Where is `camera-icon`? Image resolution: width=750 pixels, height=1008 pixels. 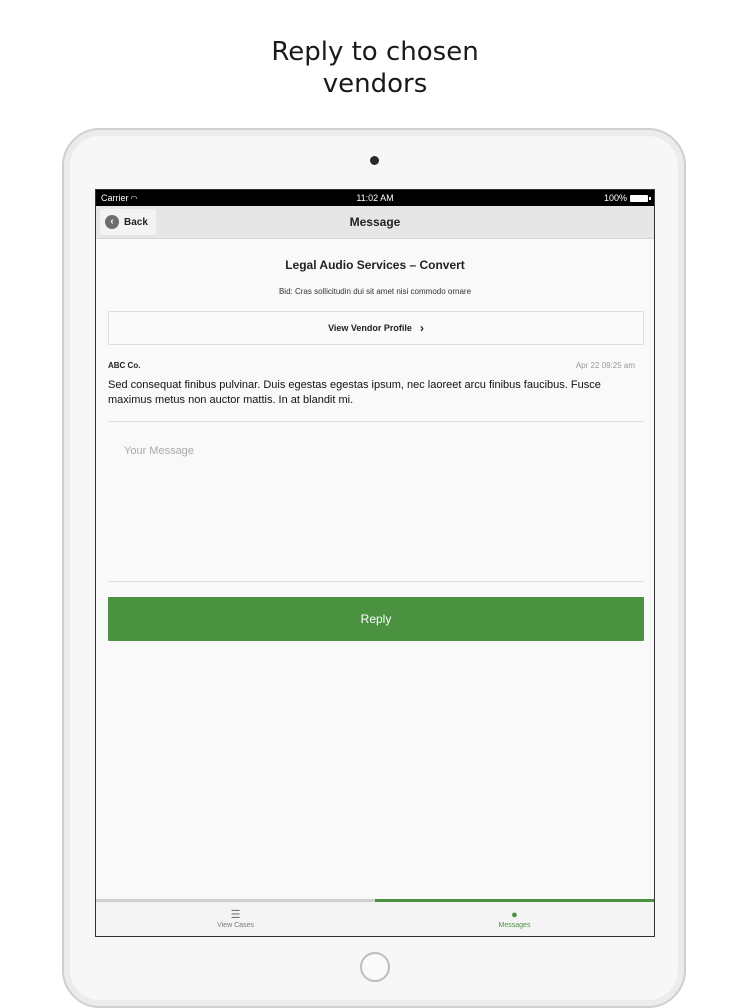
camera-icon is located at coordinates (374, 160).